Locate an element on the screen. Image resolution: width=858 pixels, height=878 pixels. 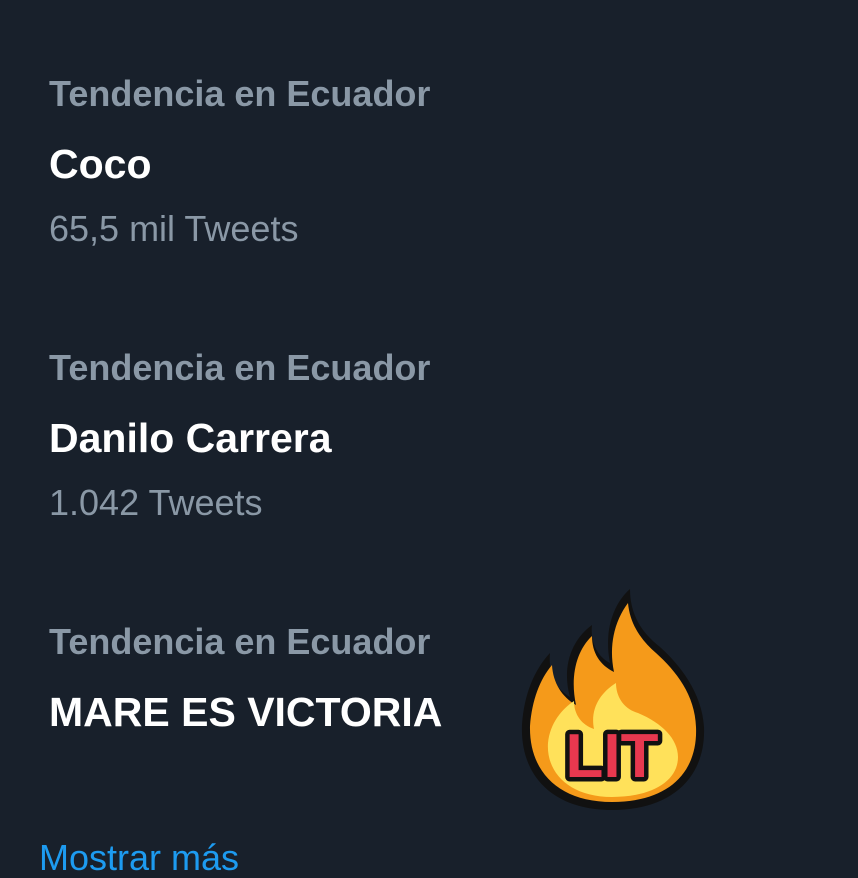
trend-tweet-count: 1.042 Tweets is located at coordinates (156, 502).